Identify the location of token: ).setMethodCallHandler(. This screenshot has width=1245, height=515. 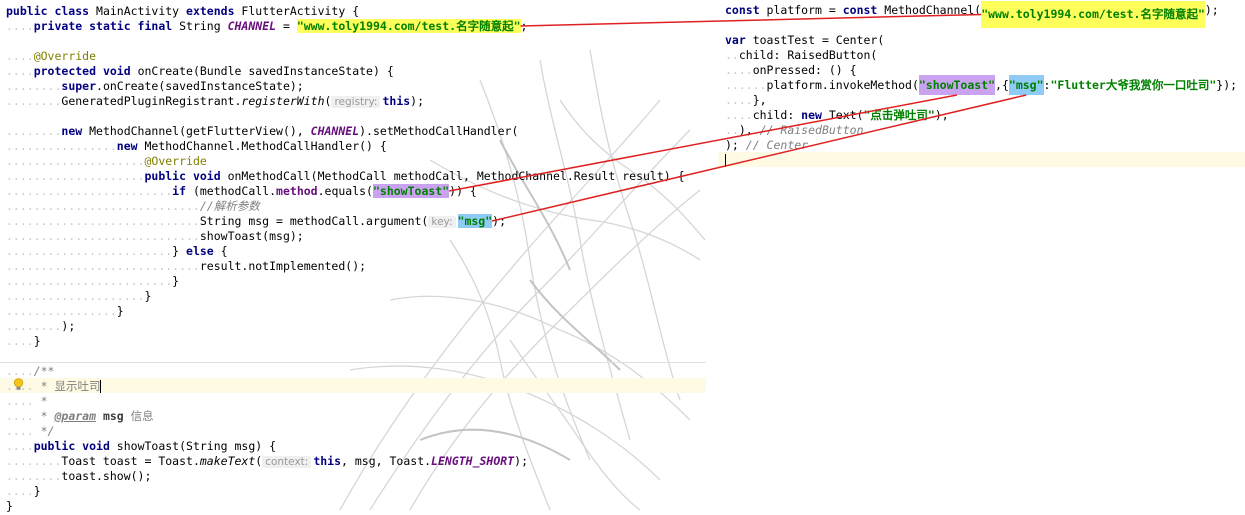
(439, 131).